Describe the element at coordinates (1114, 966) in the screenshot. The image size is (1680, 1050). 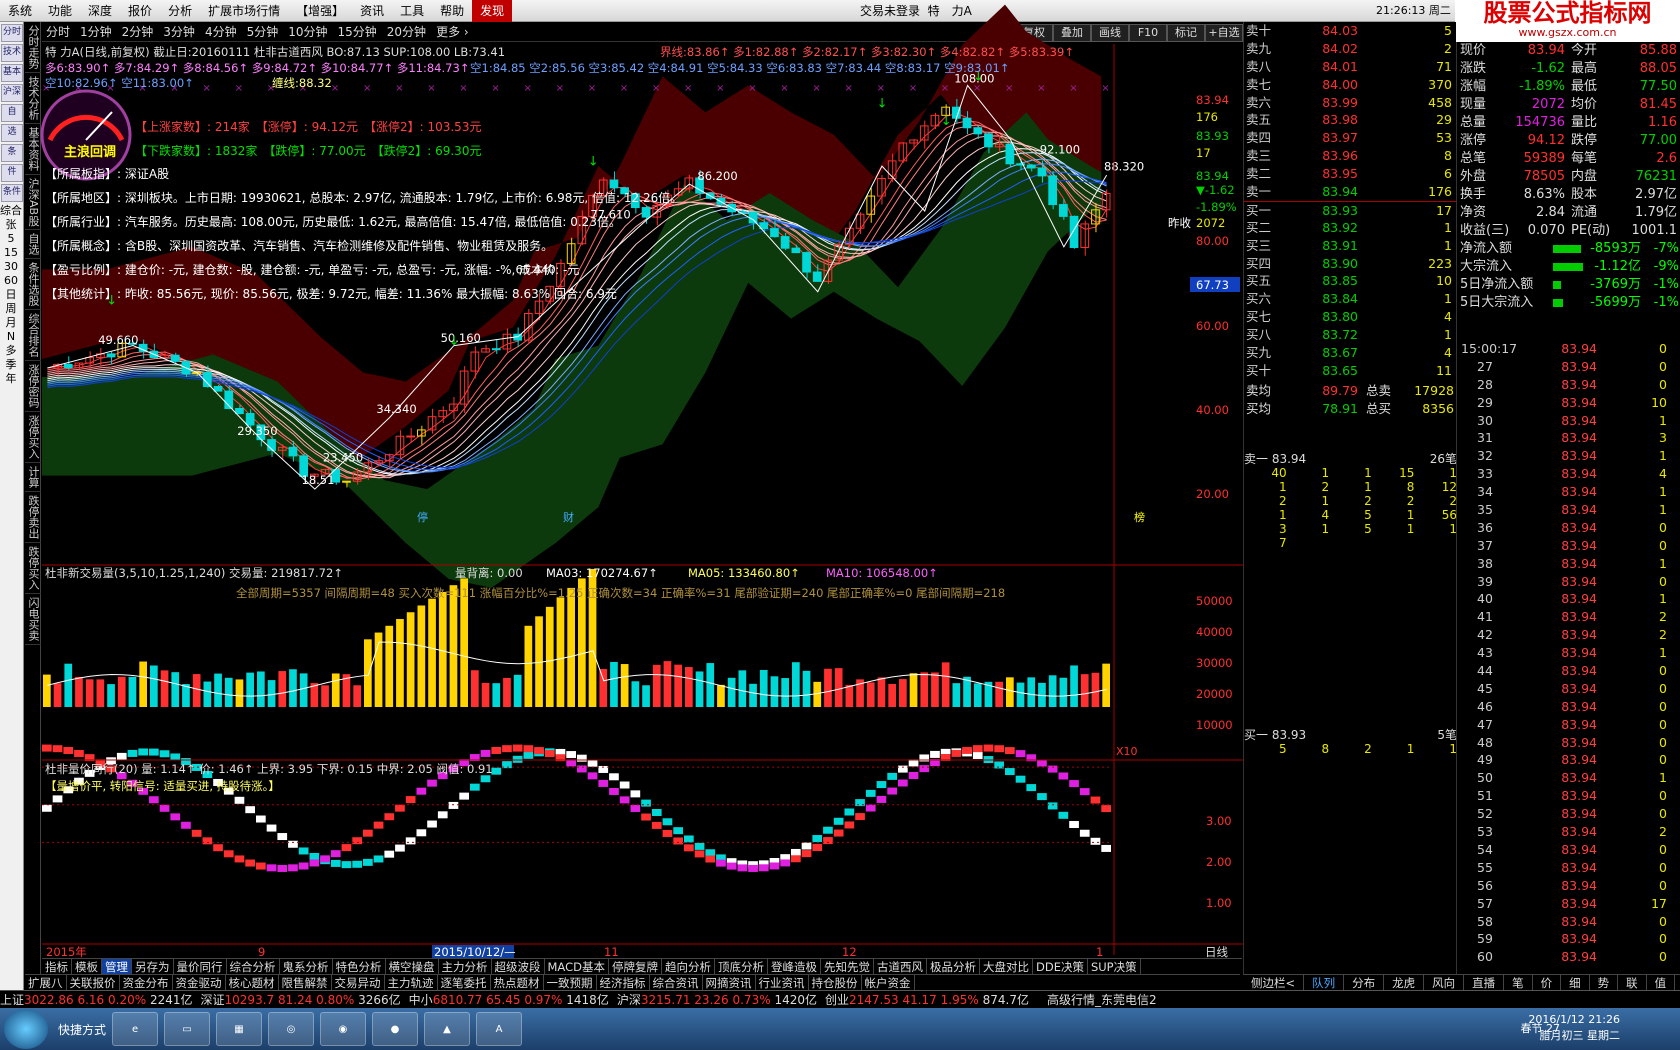
I see `indicator-tab-21: SUP决策` at that location.